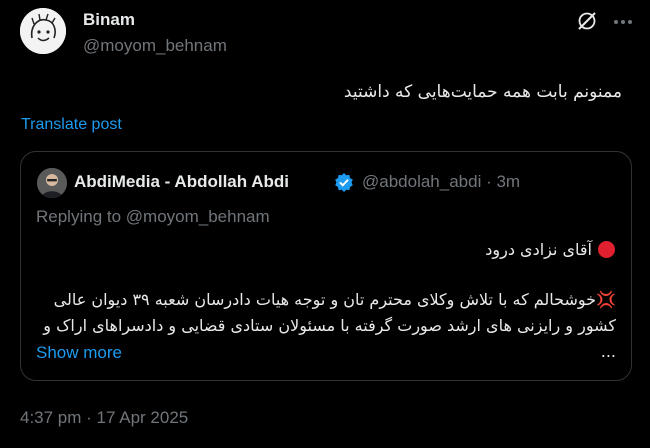 This screenshot has width=650, height=448. I want to click on verified-badge-icon, so click(344, 182).